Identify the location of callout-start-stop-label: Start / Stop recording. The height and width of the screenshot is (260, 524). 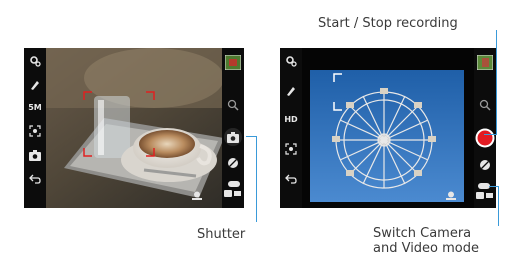
(388, 23).